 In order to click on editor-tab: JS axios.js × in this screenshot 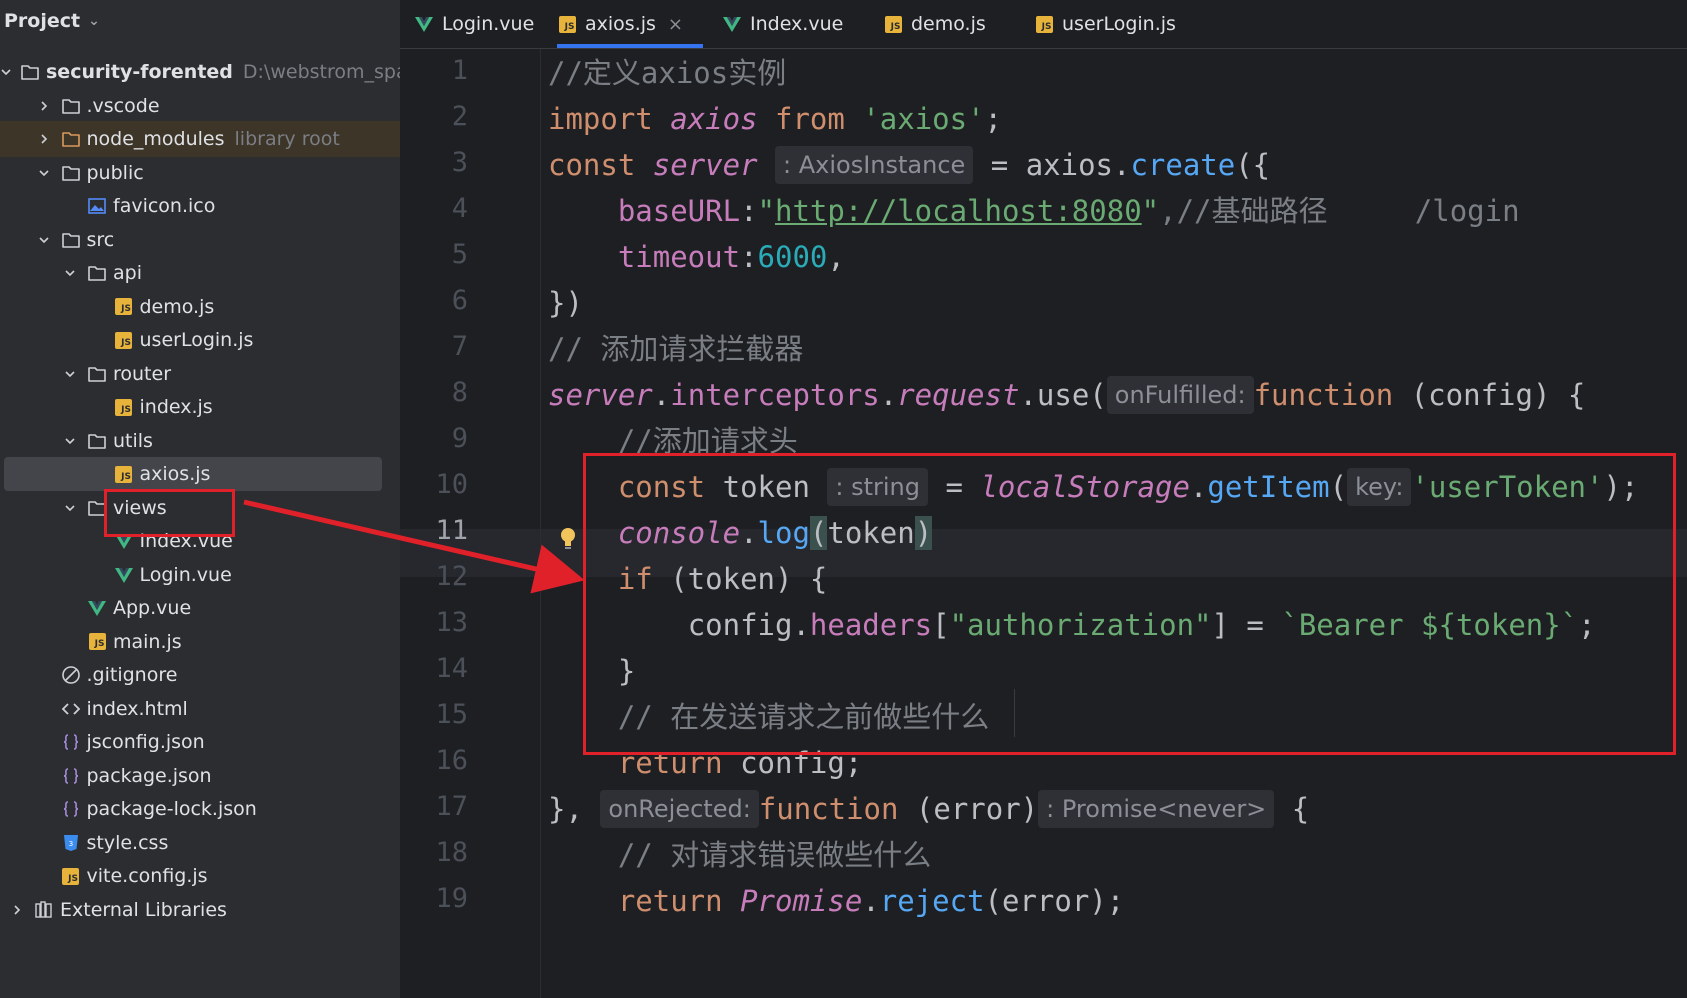, I will do `click(630, 24)`.